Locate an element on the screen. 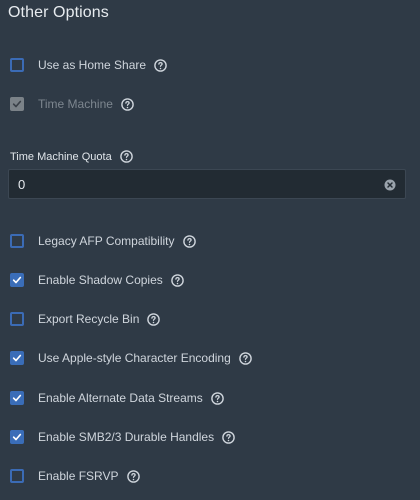 Image resolution: width=420 pixels, height=500 pixels. alternate-data-streams-label: Enable Alternate Data Streams is located at coordinates (120, 398).